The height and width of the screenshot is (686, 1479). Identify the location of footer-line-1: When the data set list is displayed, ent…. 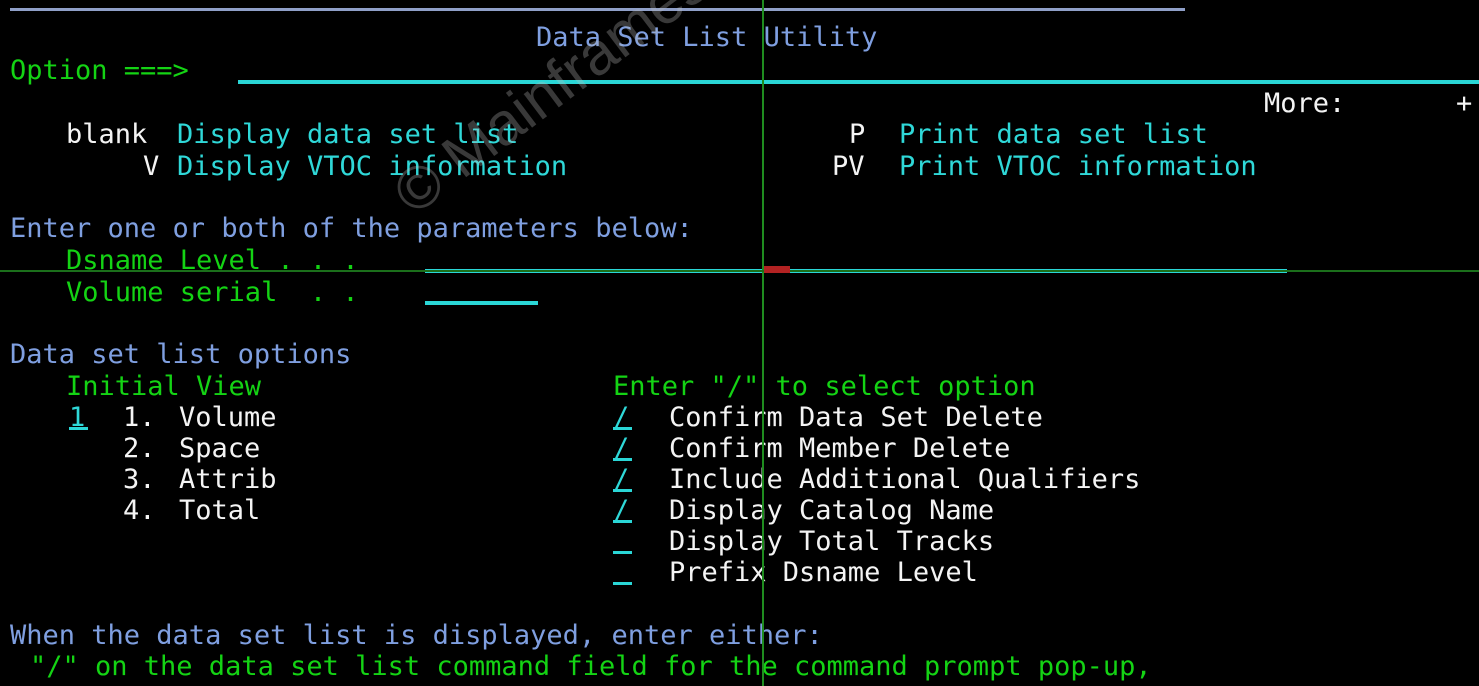
(416, 635).